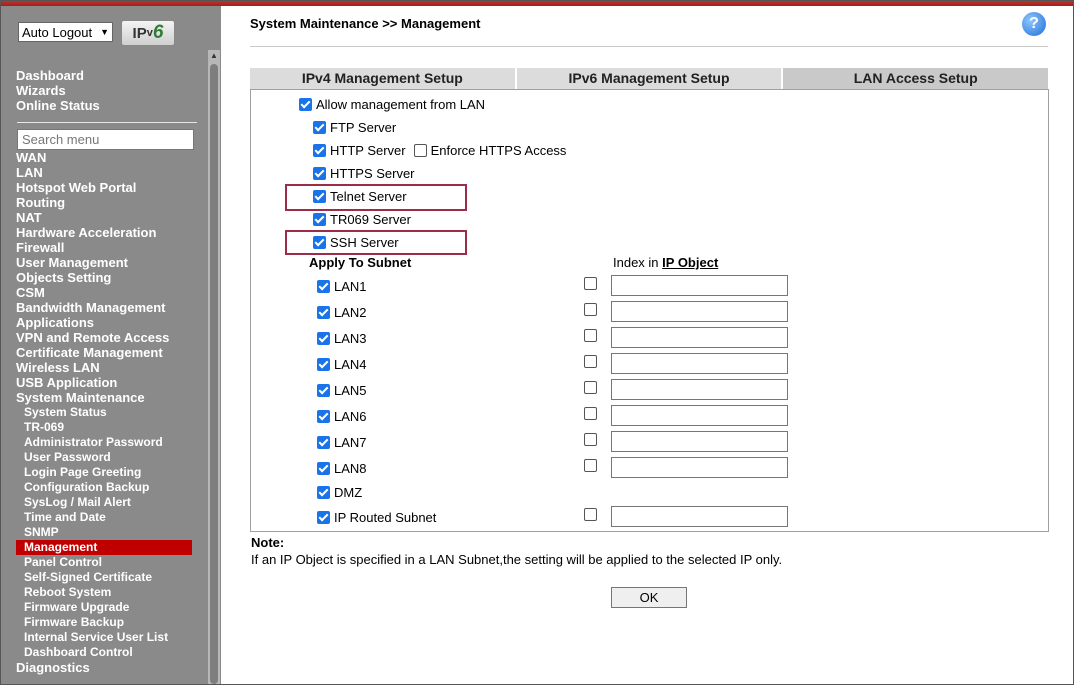 The width and height of the screenshot is (1074, 685). I want to click on lan6-checkbox, so click(323, 416).